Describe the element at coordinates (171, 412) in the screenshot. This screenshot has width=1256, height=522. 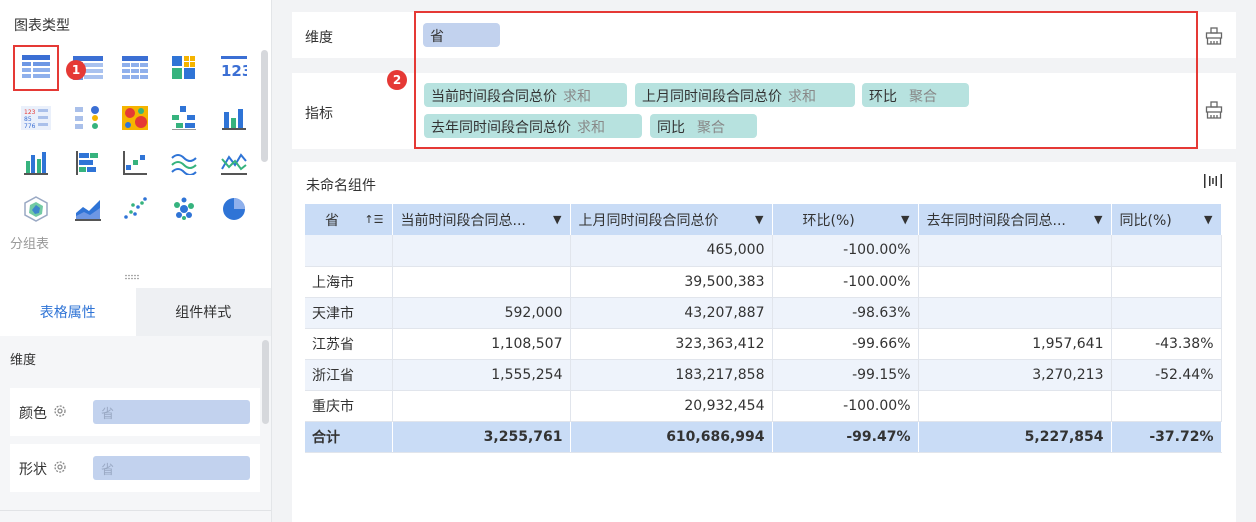
I see `color-field-pill: 省` at that location.